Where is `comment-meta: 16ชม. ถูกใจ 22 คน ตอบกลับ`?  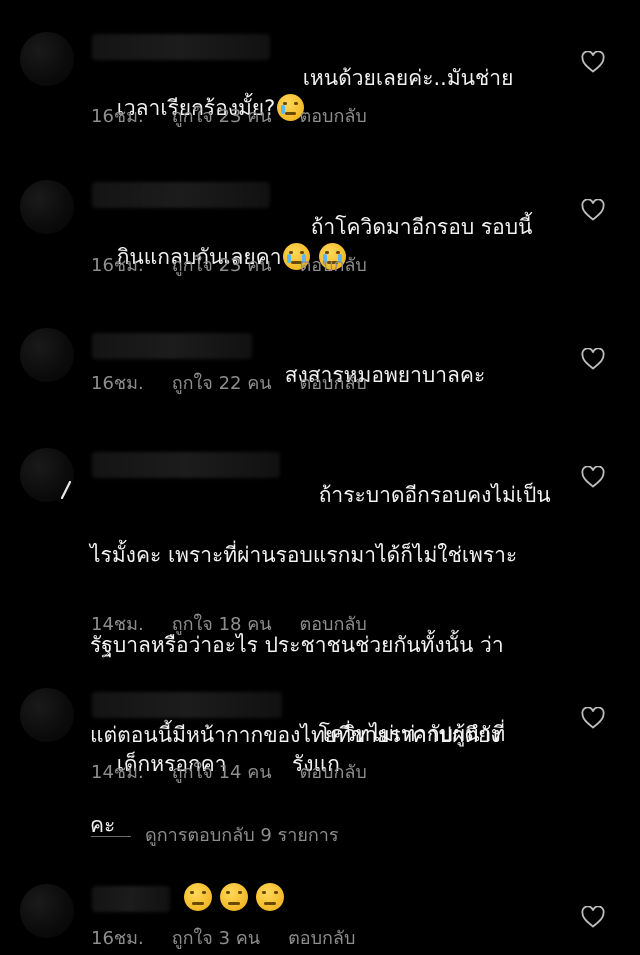 comment-meta: 16ชม. ถูกใจ 22 คน ตอบกลับ is located at coordinates (229, 384).